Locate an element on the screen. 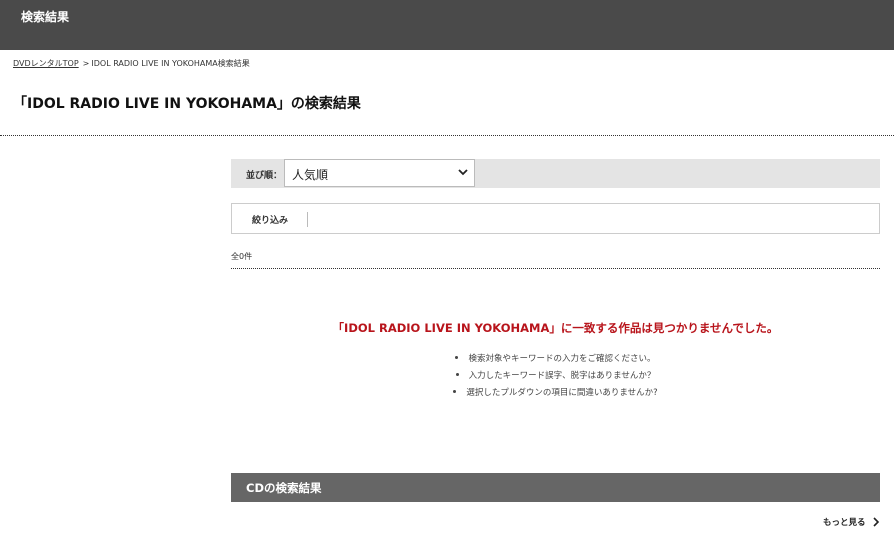  breadcrumb-current: IDOL RADIO LIVE IN YOKOHAMA検索結果 is located at coordinates (170, 63).